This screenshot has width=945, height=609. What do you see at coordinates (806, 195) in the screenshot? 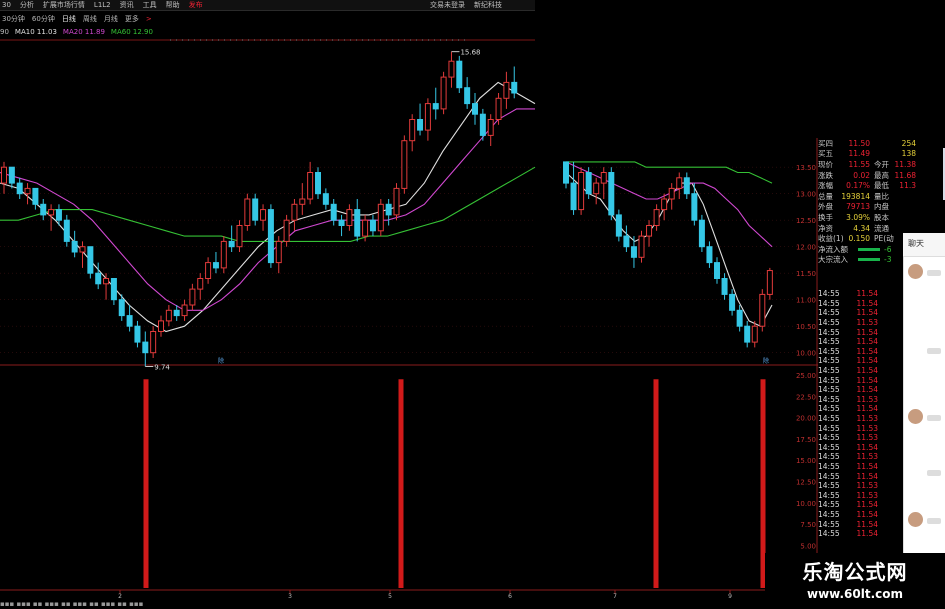
I see `price-tick-label: 13.00` at bounding box center [806, 195].